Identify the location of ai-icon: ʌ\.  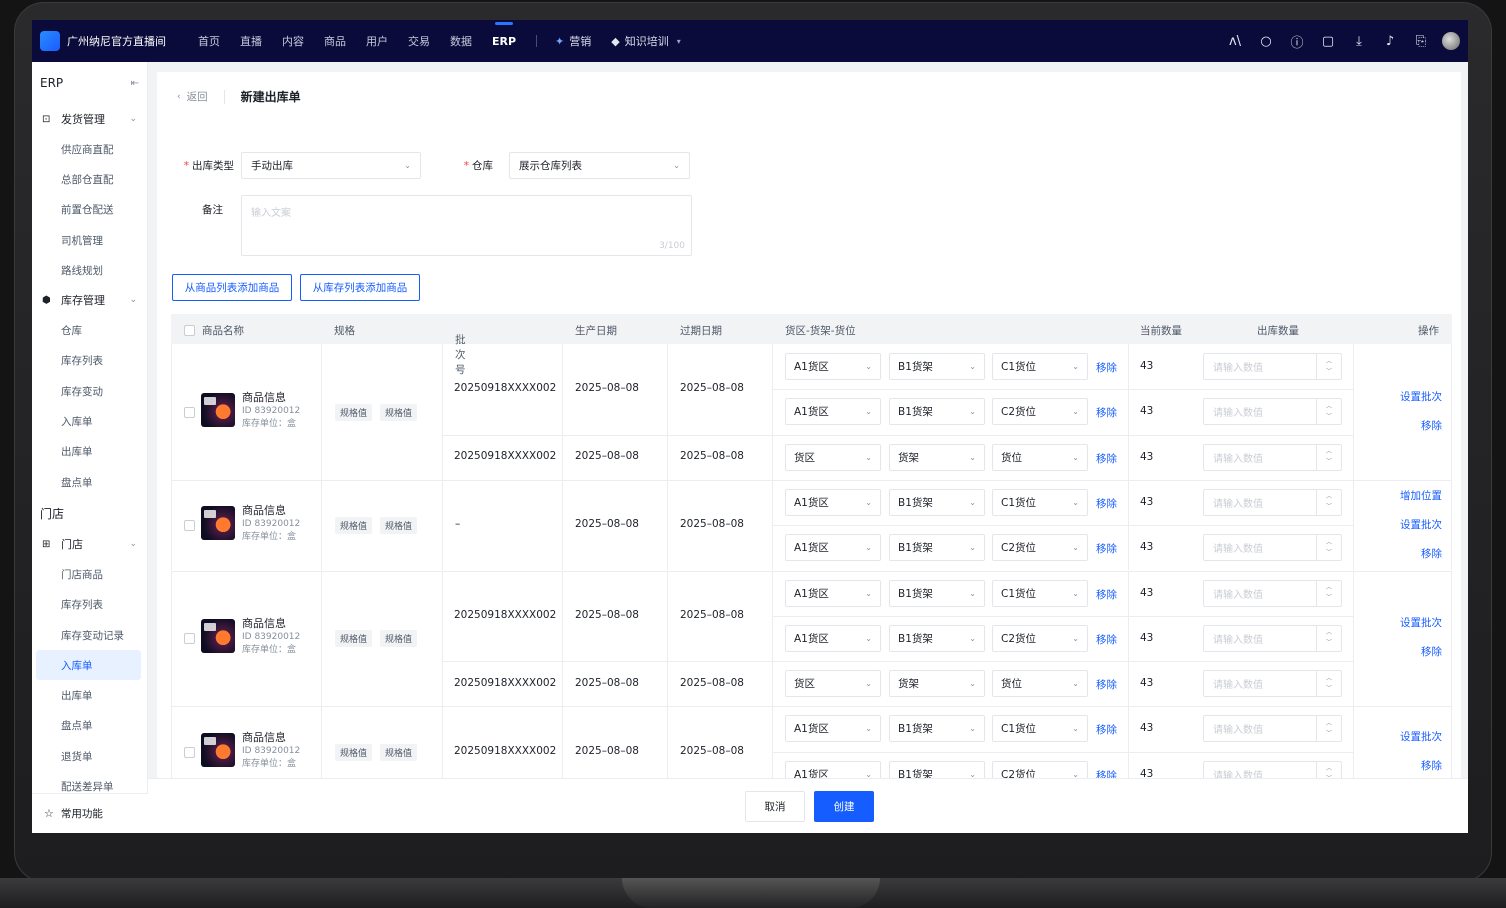
(1235, 41).